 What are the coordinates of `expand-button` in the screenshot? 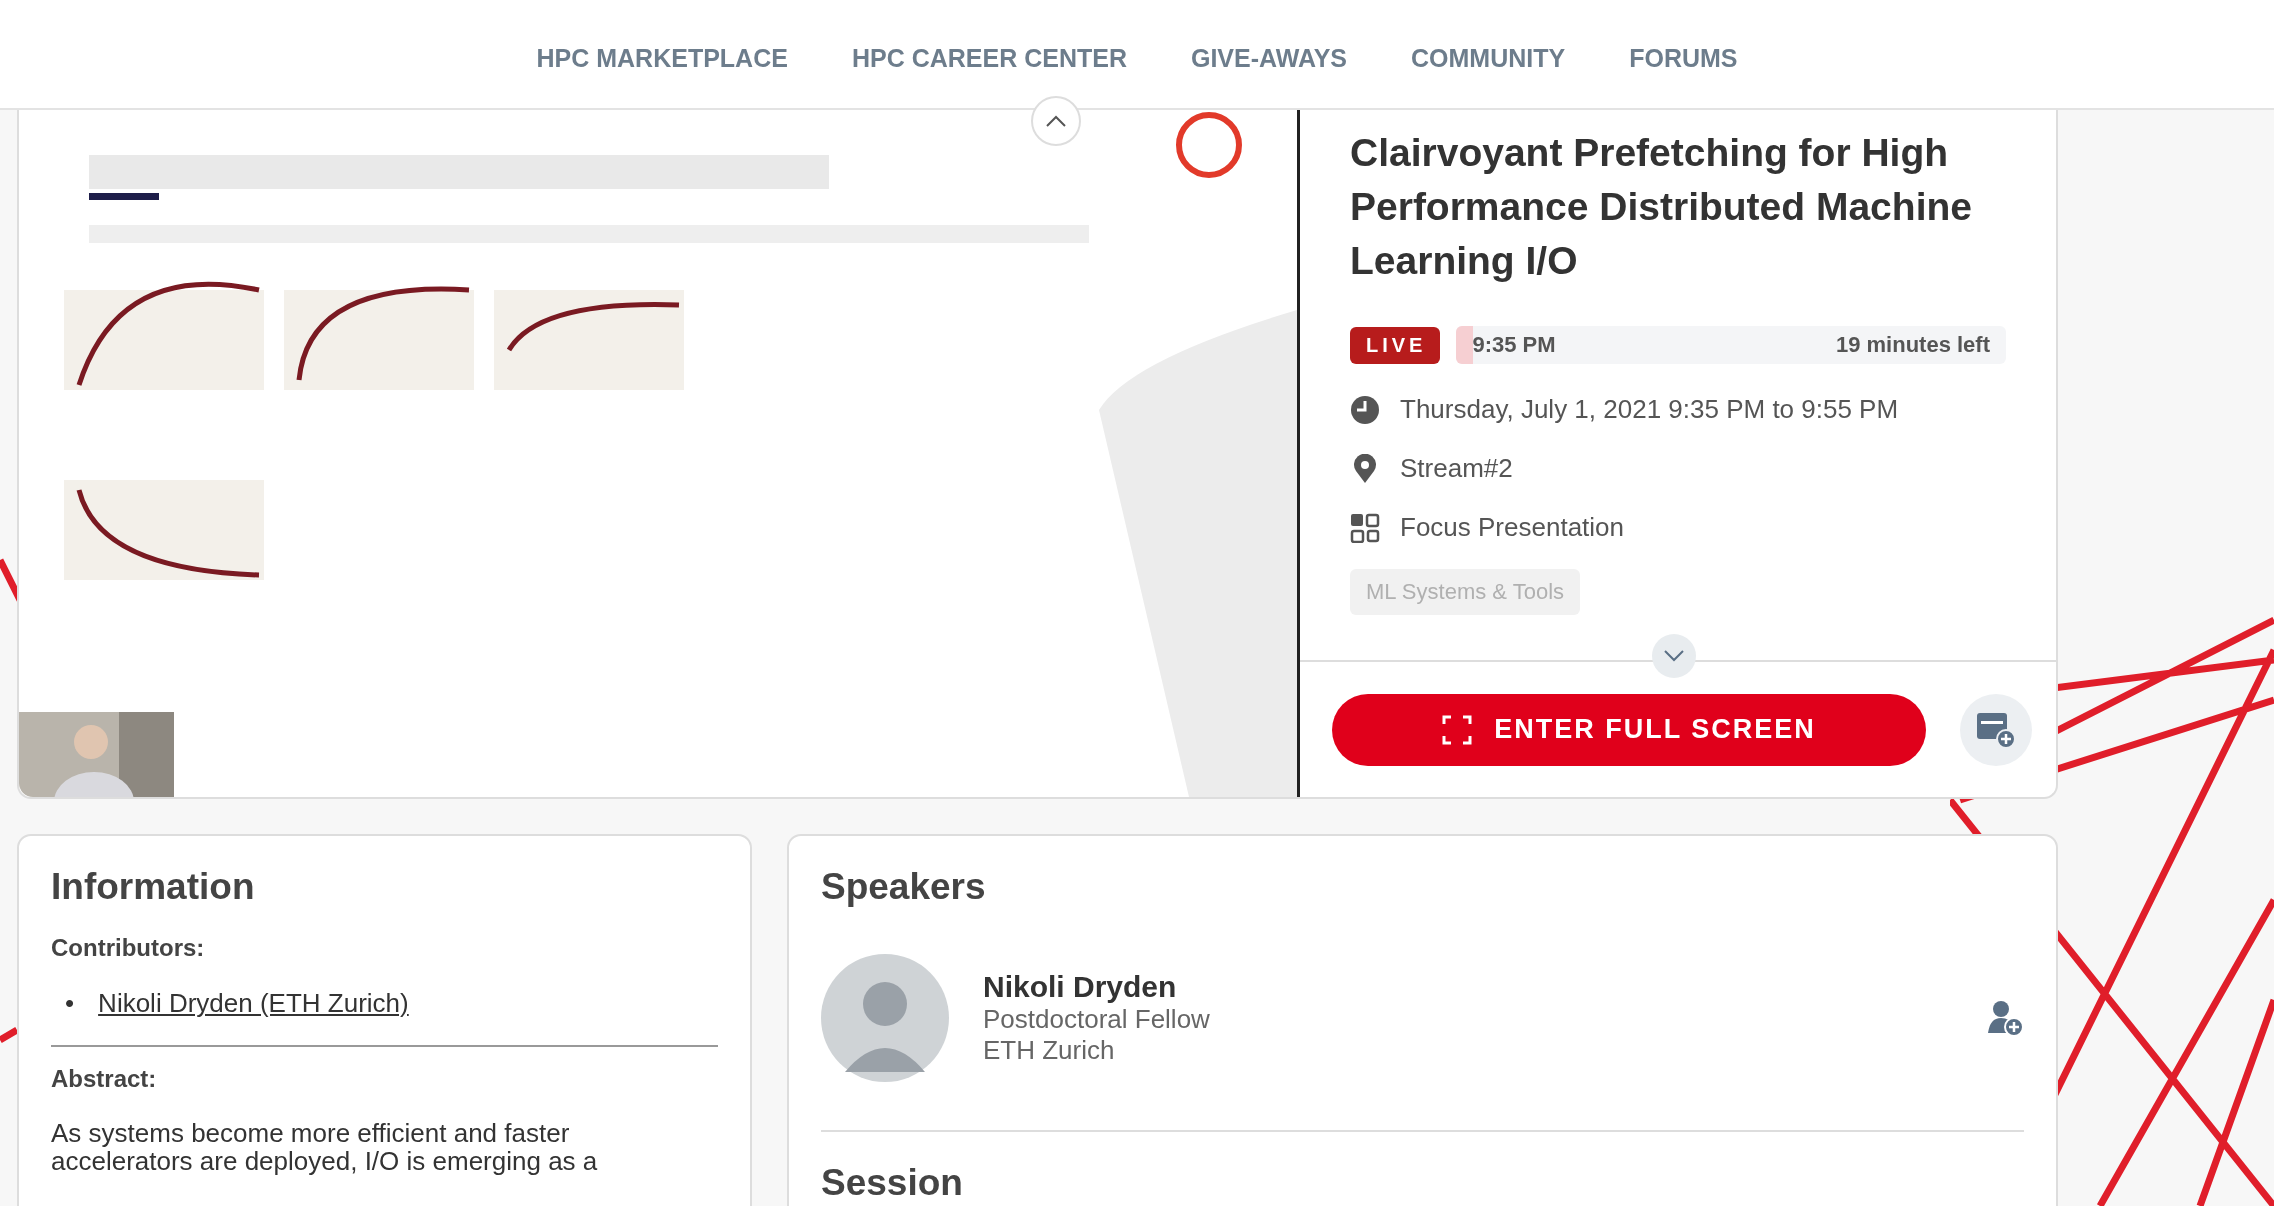 It's located at (1674, 656).